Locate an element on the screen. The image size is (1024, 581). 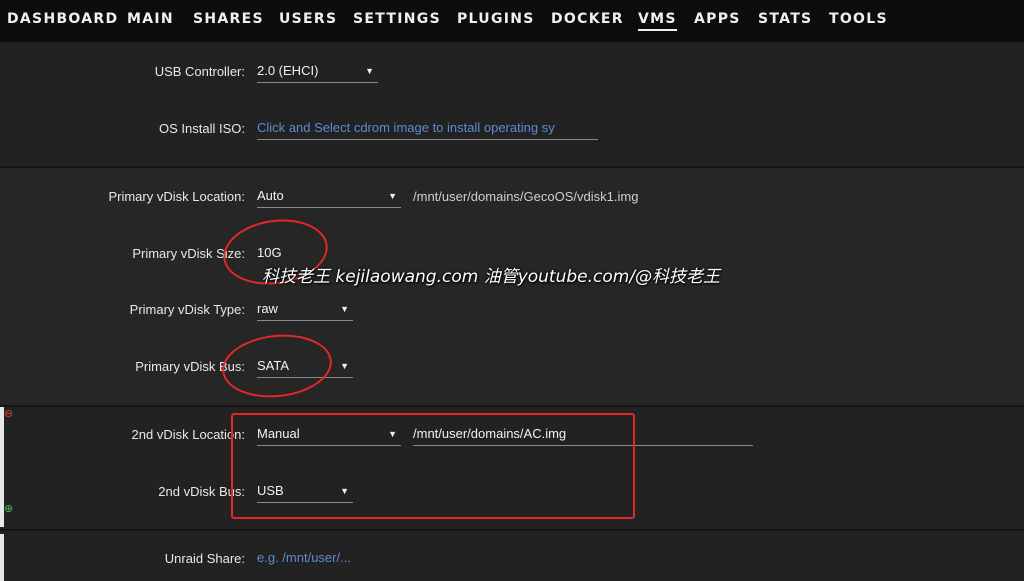
nav-apps: APPS is located at coordinates (717, 19).